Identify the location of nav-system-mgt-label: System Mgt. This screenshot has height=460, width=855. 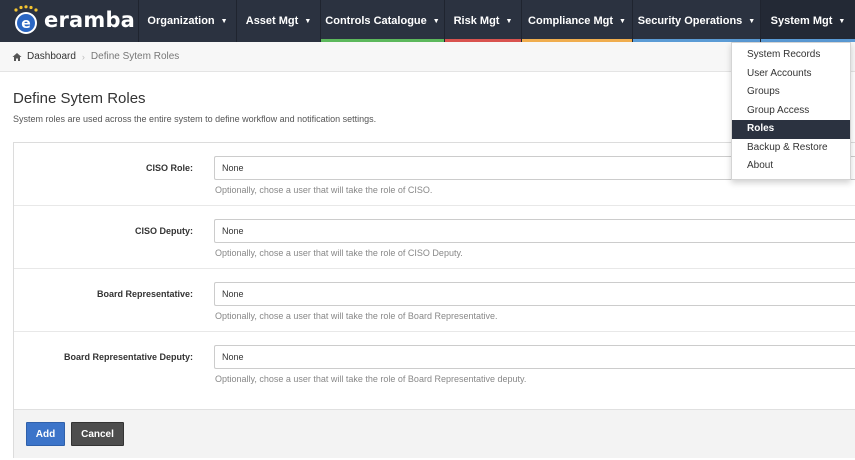
(801, 21).